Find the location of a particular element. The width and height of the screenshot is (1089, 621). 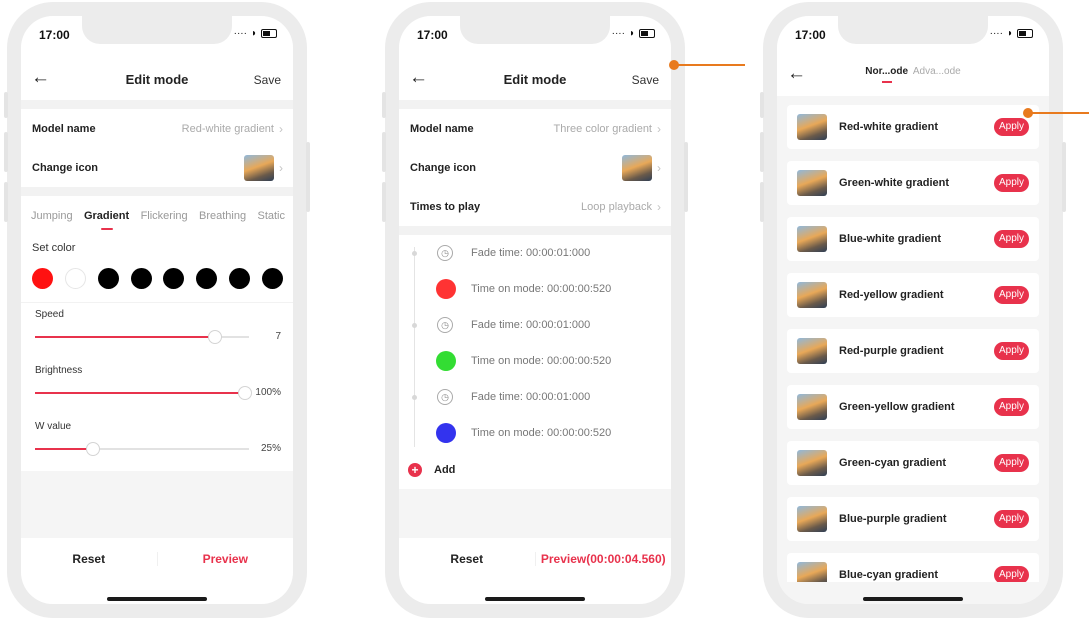

wifi-icon: ◗ is located at coordinates (253, 33).